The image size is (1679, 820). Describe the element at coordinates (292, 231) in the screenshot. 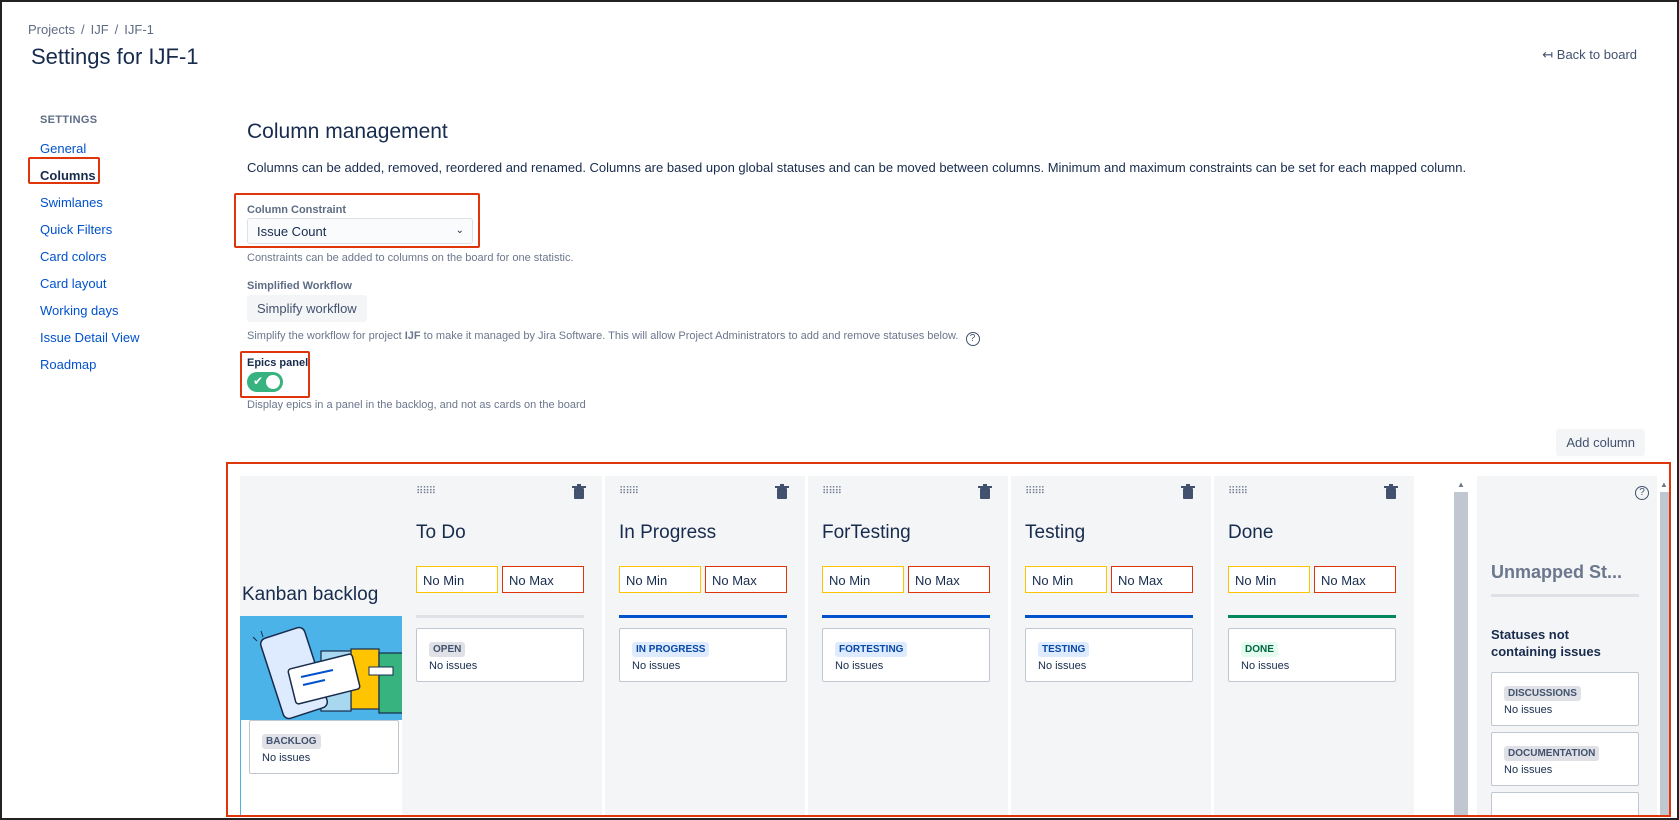

I see `column-constraint-value: Issue Count` at that location.